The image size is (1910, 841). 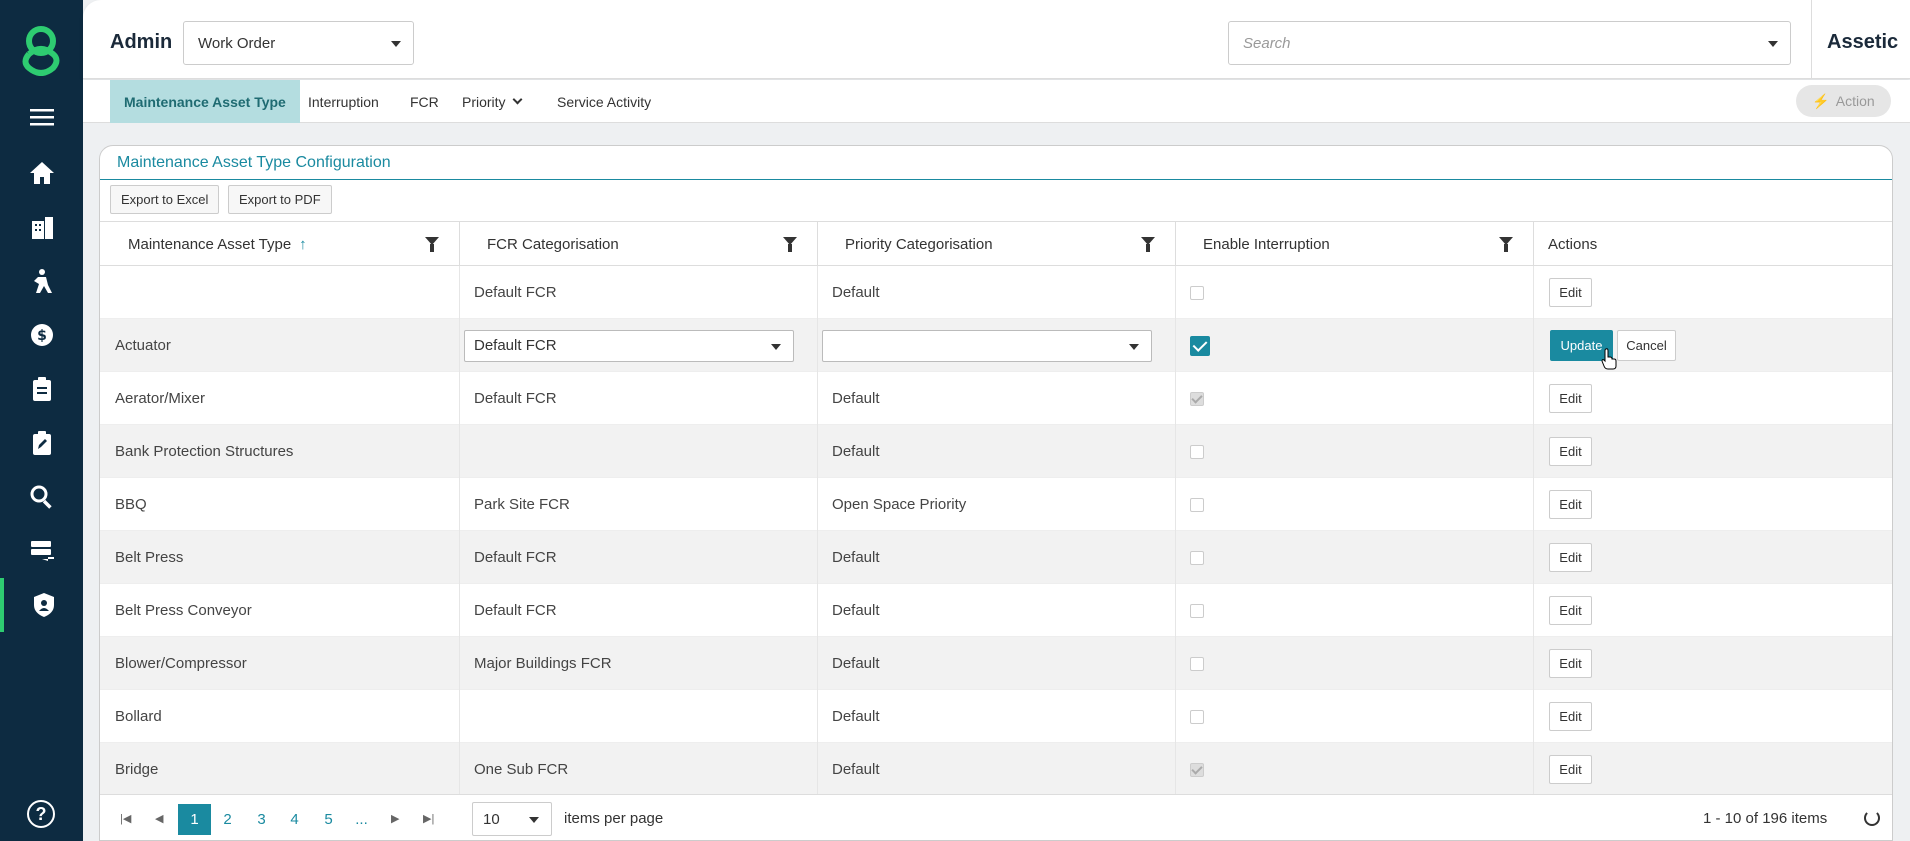 I want to click on priority-dropdown, so click(x=987, y=345).